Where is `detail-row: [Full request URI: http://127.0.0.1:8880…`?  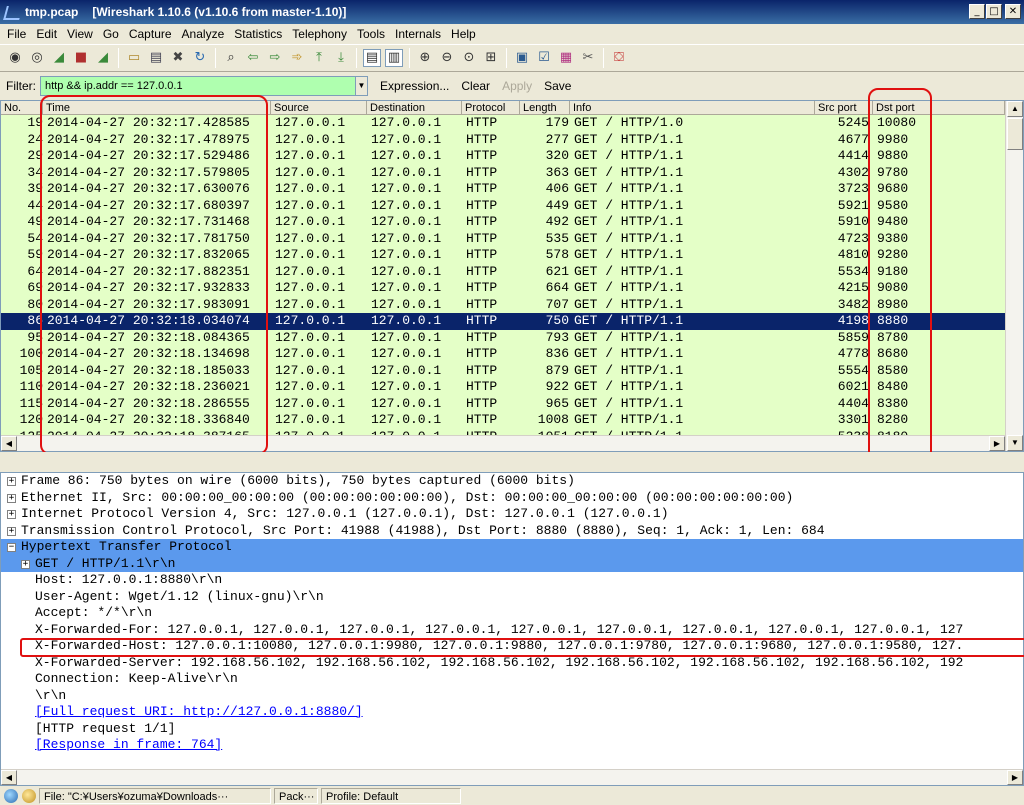
detail-row: [Full request URI: http://127.0.0.1:8880… is located at coordinates (512, 712).